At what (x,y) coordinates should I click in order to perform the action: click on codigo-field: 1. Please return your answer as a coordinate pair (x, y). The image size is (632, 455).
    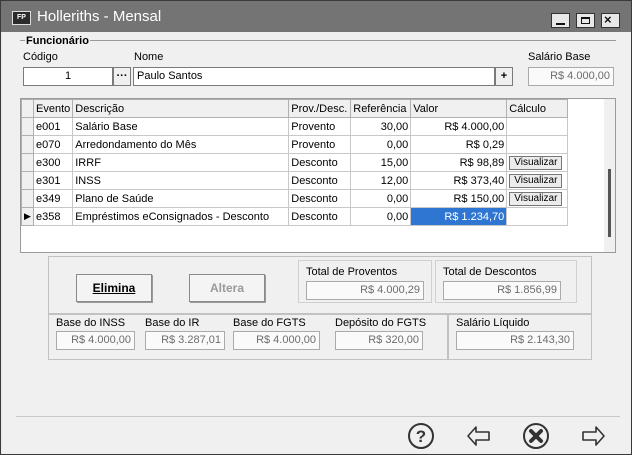
    Looking at the image, I should click on (68, 76).